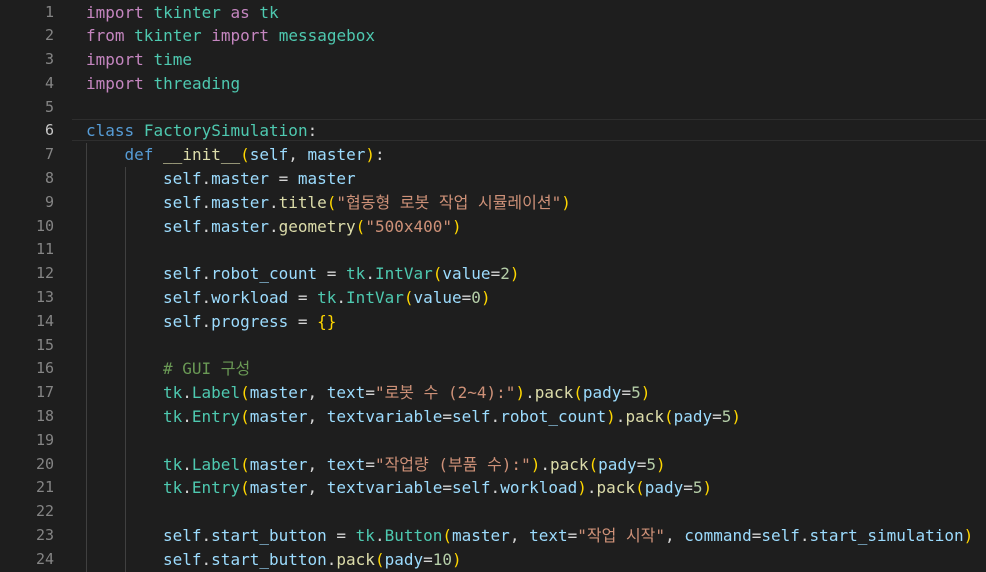 The image size is (986, 572). I want to click on code-line: 1 import tkinter as tk, so click(493, 13).